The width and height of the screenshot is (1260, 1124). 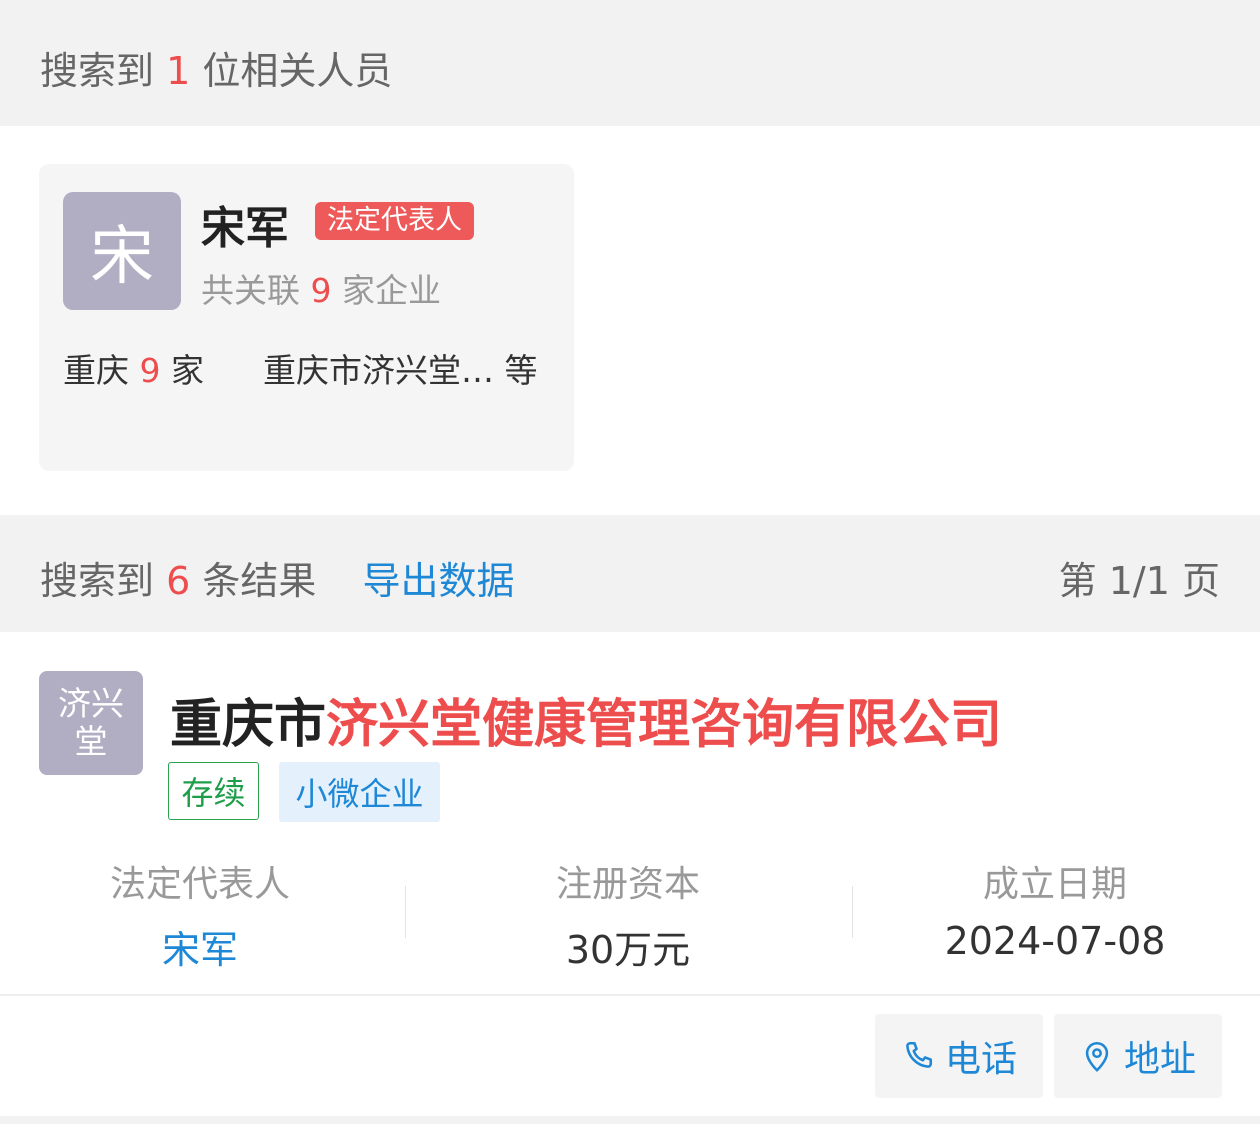 What do you see at coordinates (664, 725) in the screenshot?
I see `company-name-highlight: 济兴堂健康管理咨询有限公司` at bounding box center [664, 725].